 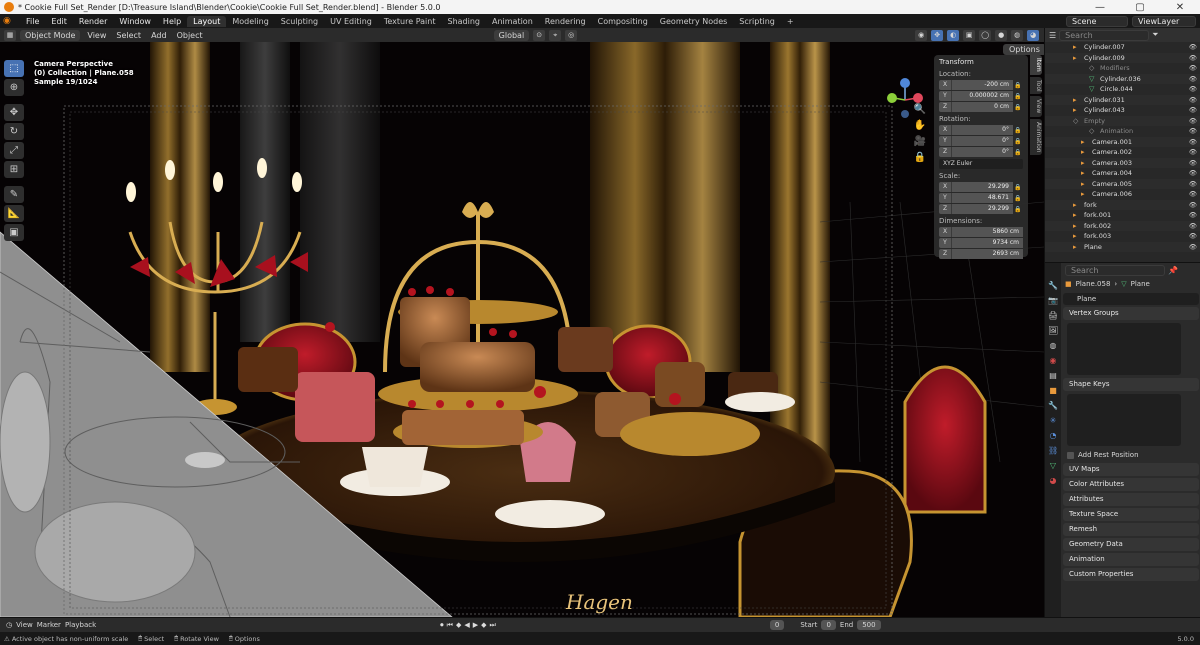 I want to click on render-tab-icon: 📷, so click(x=1053, y=301).